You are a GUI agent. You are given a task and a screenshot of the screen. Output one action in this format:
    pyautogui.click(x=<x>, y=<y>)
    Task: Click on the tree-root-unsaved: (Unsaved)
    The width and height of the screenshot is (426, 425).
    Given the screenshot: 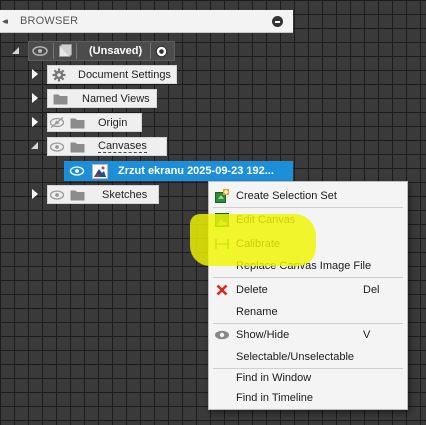 What is the action you would take?
    pyautogui.click(x=101, y=51)
    